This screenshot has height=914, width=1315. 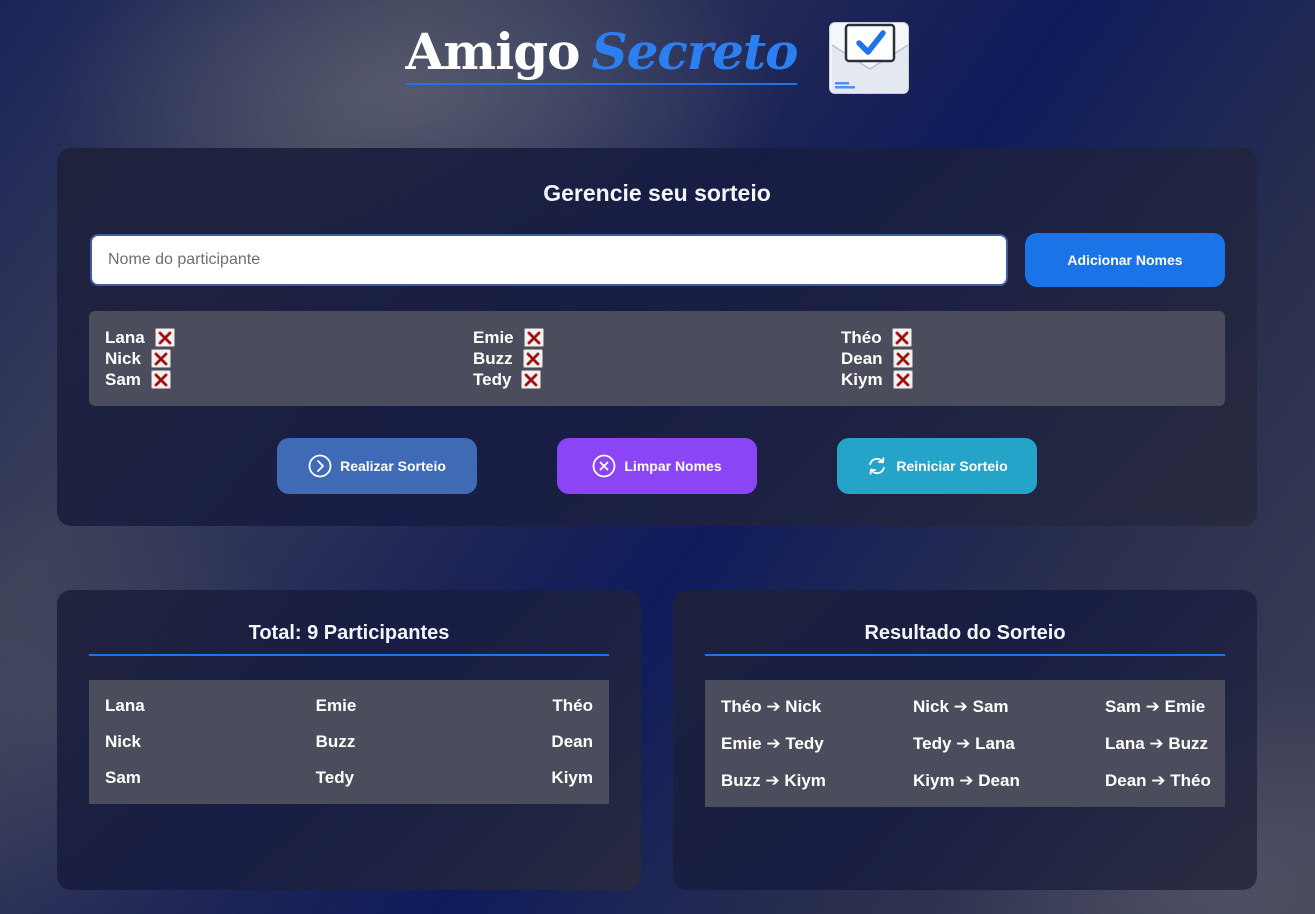 What do you see at coordinates (289, 358) in the screenshot?
I see `participant-entry: Nick` at bounding box center [289, 358].